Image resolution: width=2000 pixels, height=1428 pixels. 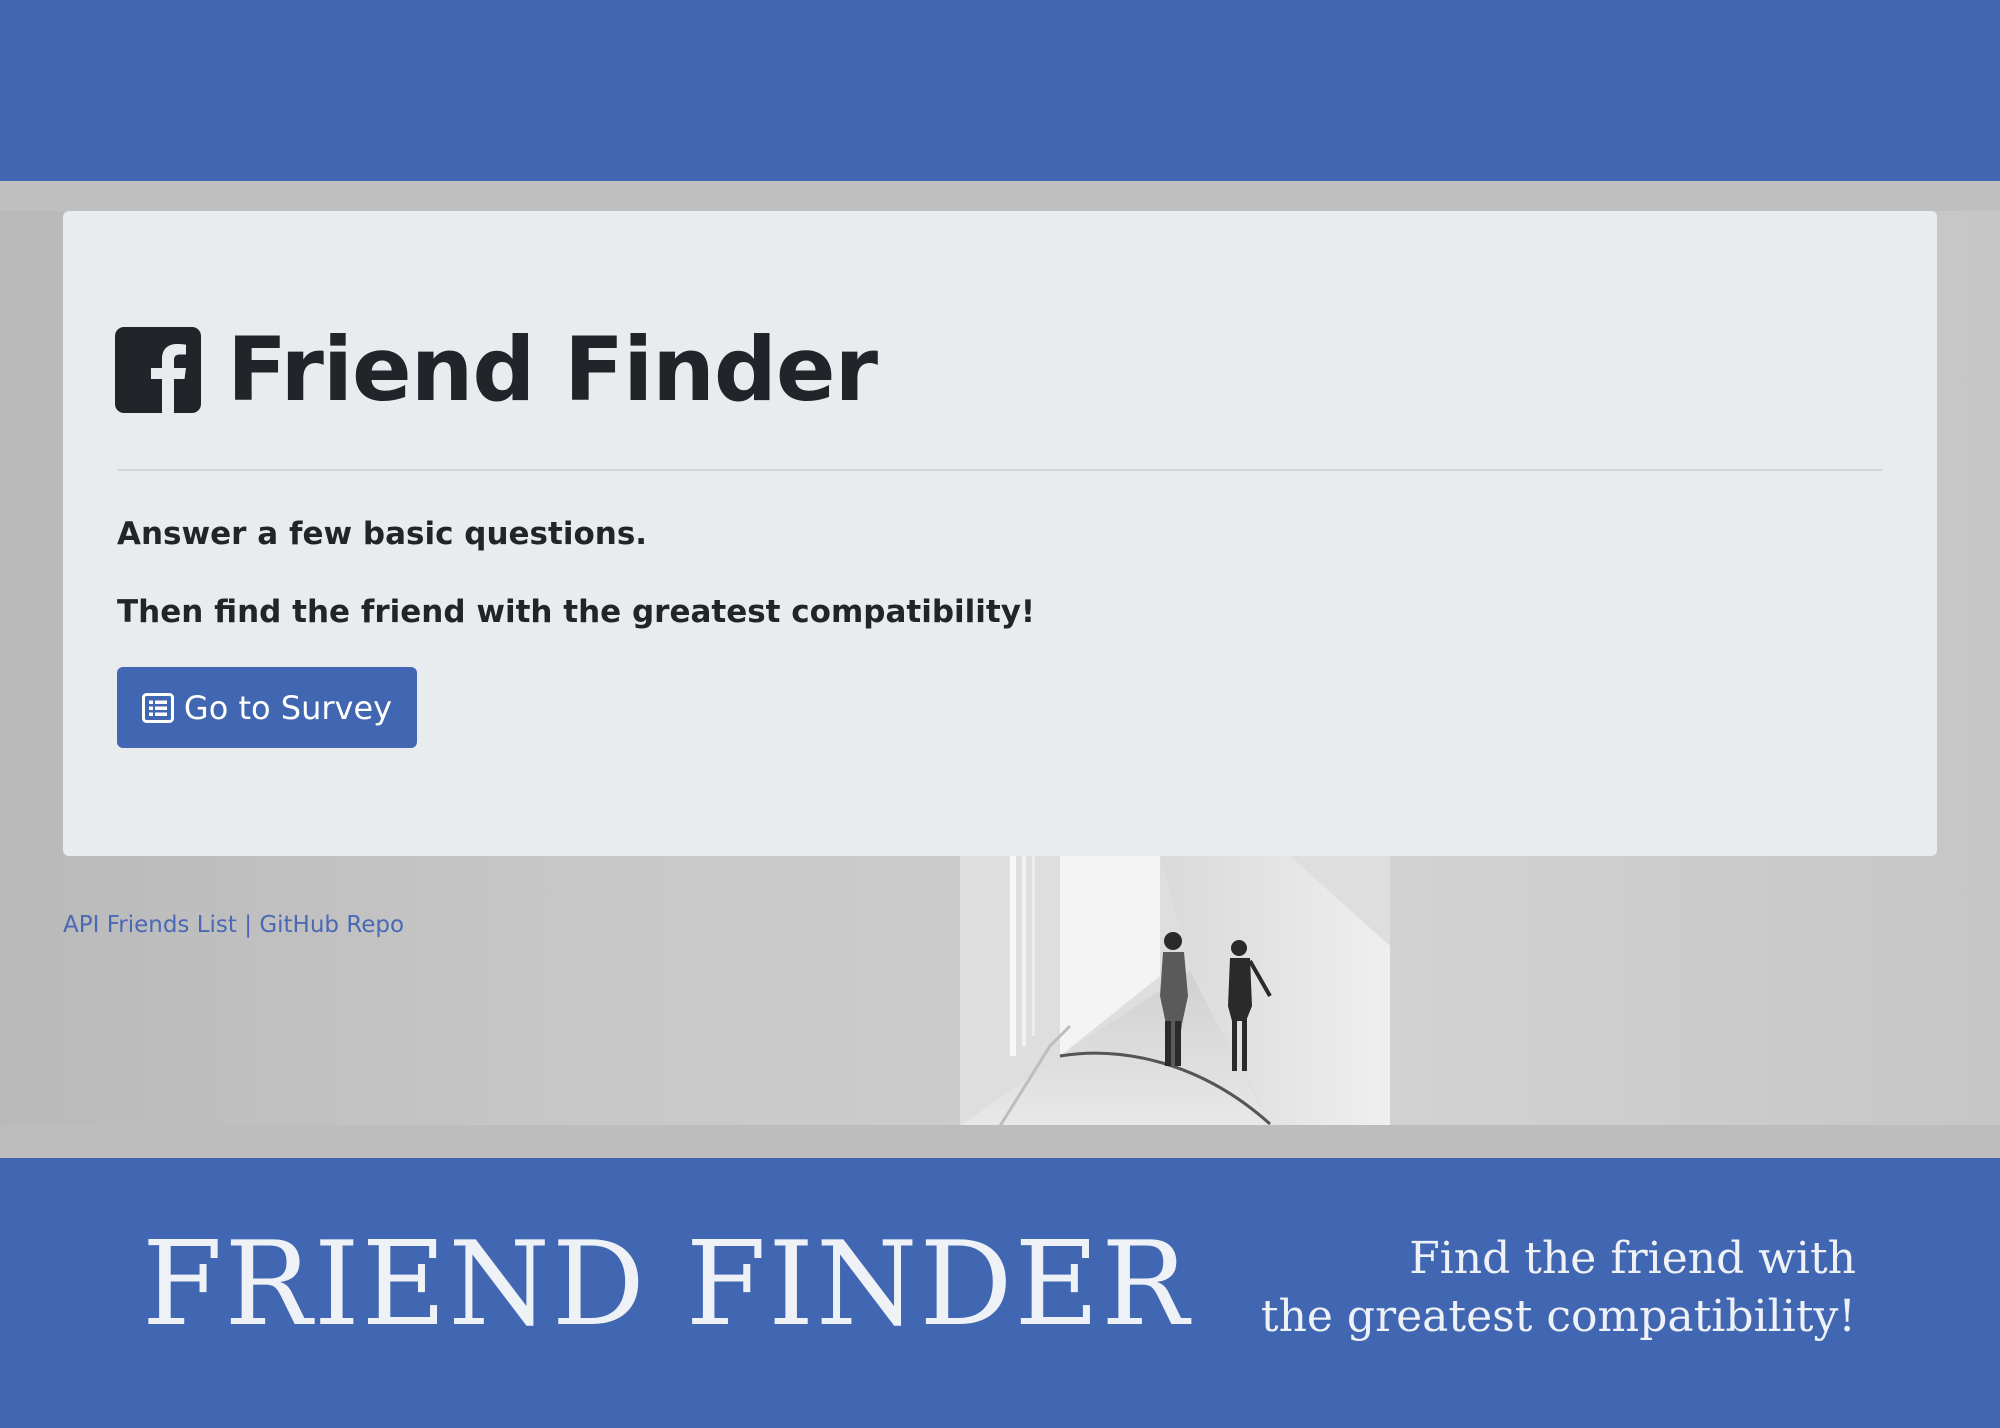 I want to click on facebook-square-icon, so click(x=158, y=370).